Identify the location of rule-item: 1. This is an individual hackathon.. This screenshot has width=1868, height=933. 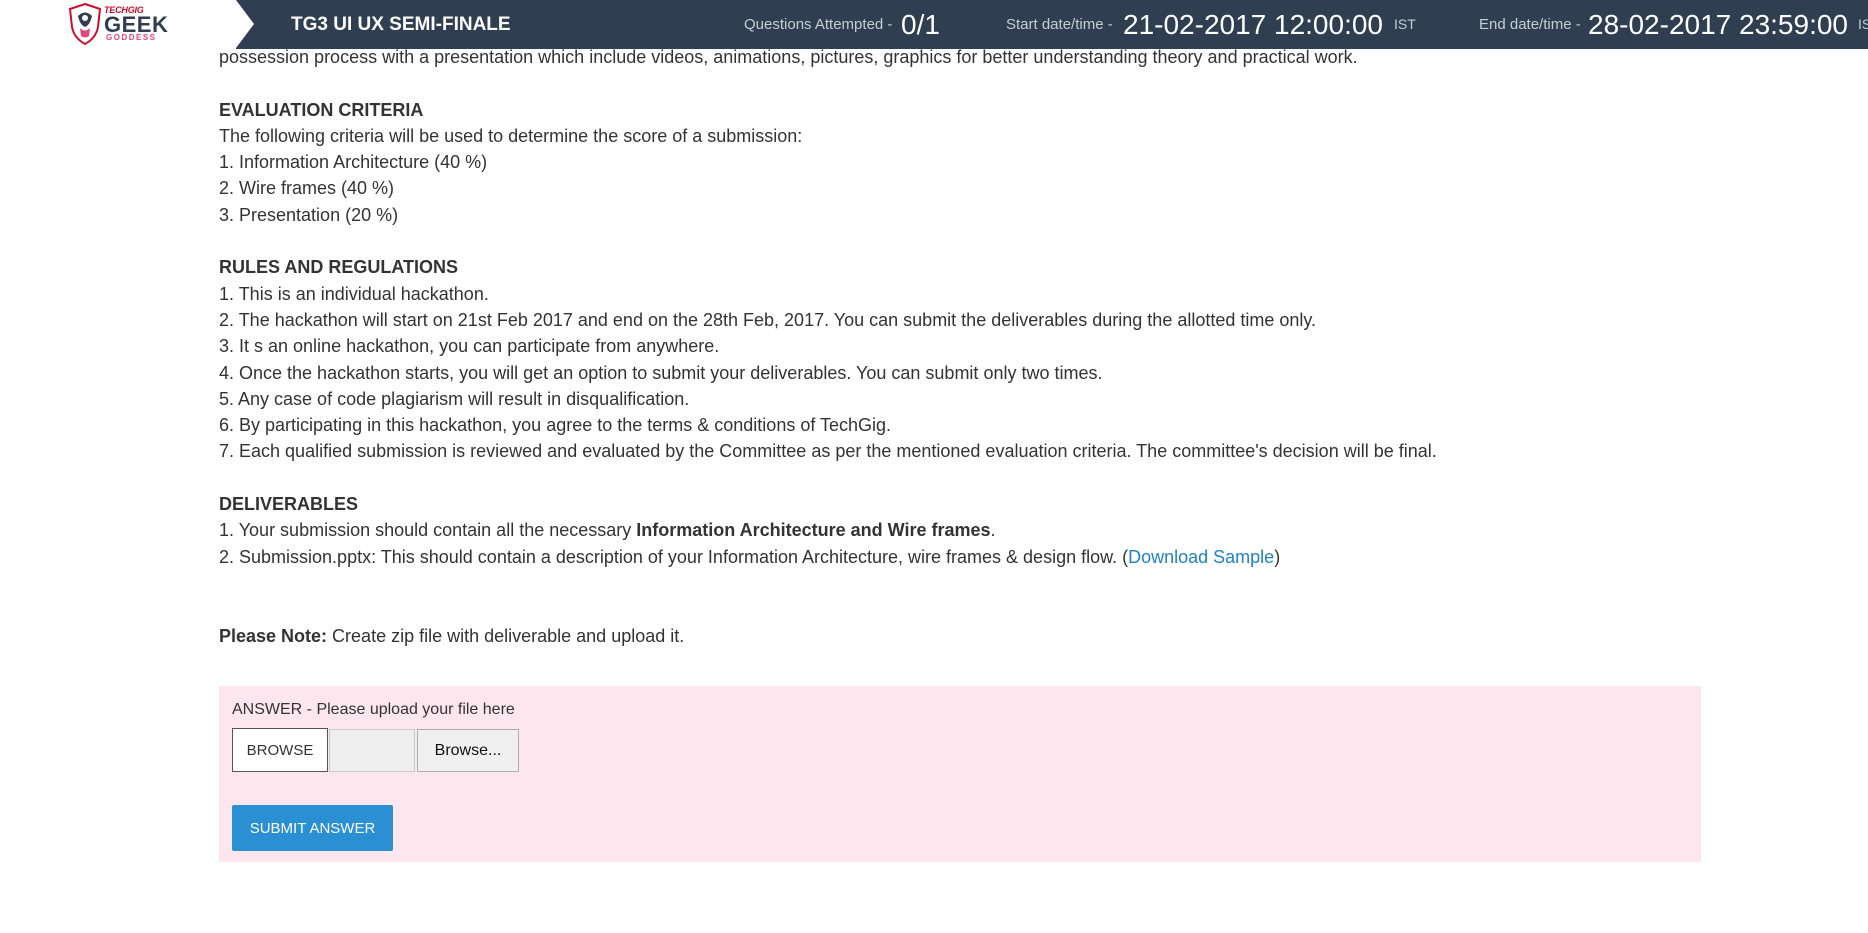
(354, 293).